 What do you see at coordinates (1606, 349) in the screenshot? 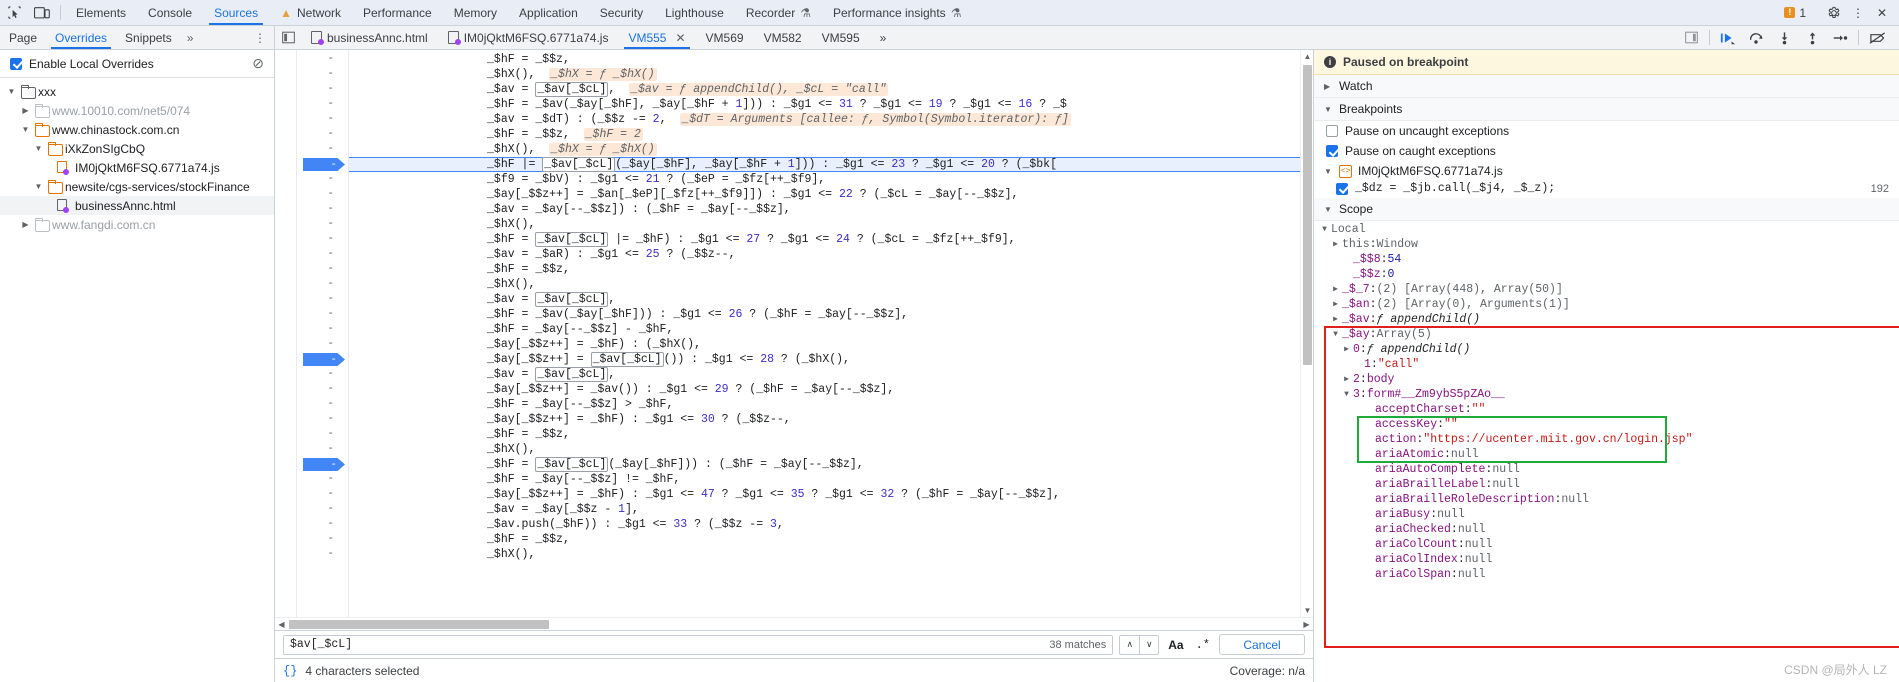
I see `scope-row: ▶ 0: ƒ appendChild()` at bounding box center [1606, 349].